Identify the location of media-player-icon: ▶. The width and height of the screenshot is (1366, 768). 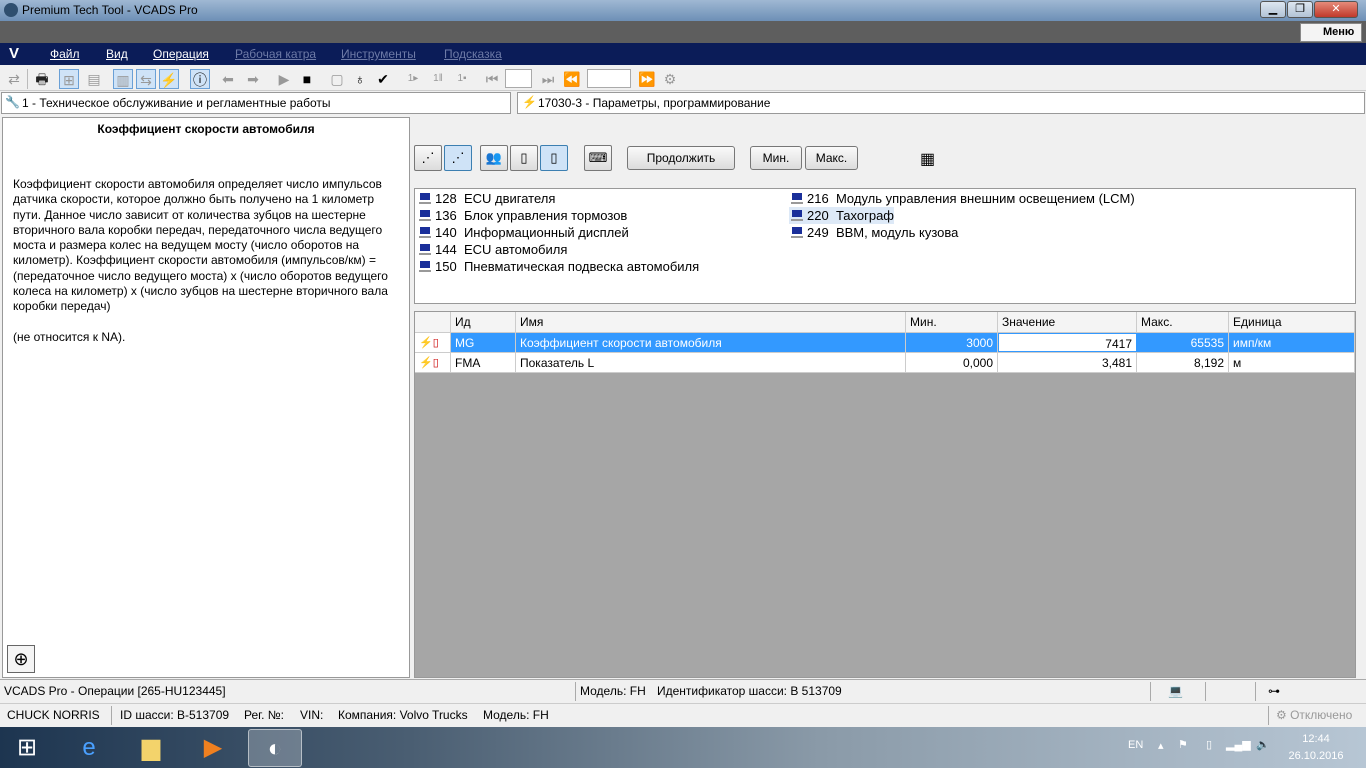
(213, 748).